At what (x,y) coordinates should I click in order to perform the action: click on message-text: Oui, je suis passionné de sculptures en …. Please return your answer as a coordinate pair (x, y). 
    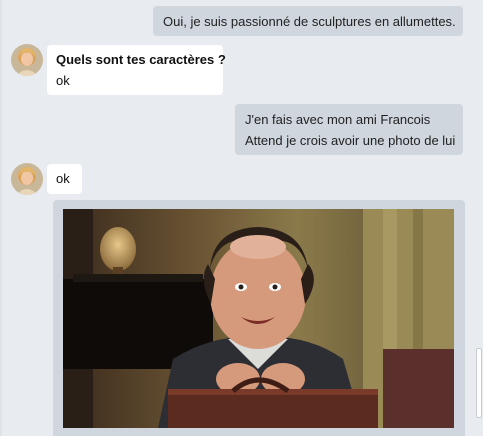
    Looking at the image, I should click on (309, 21).